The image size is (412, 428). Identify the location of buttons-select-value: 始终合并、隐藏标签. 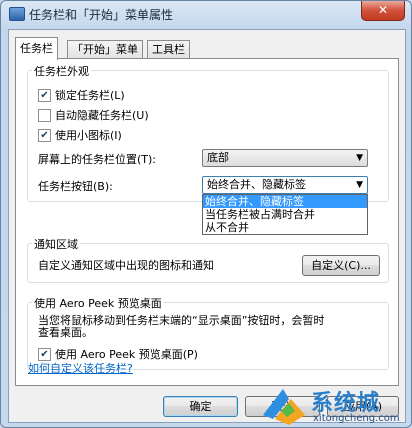
(256, 184).